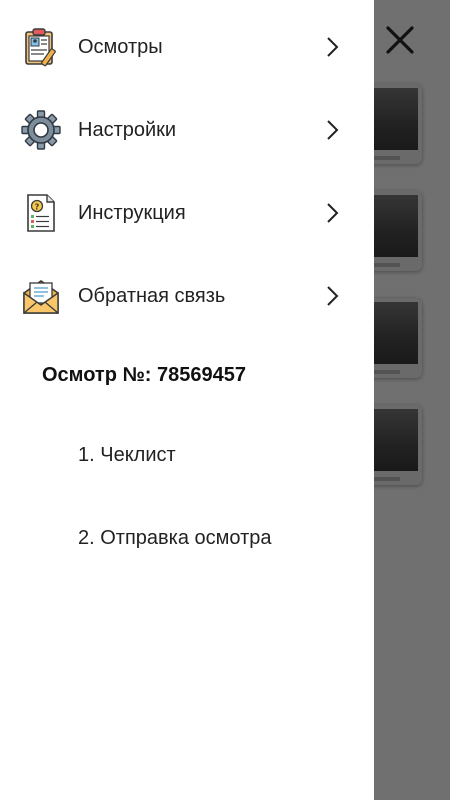  Describe the element at coordinates (152, 295) in the screenshot. I see `menu-item-label: Обратная связь` at that location.